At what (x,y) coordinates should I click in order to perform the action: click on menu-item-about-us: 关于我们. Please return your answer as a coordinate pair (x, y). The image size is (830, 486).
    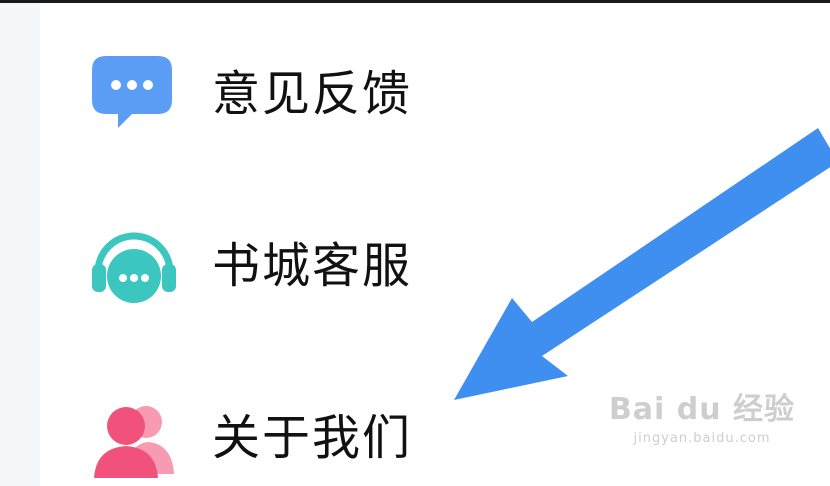
    Looking at the image, I should click on (302, 438).